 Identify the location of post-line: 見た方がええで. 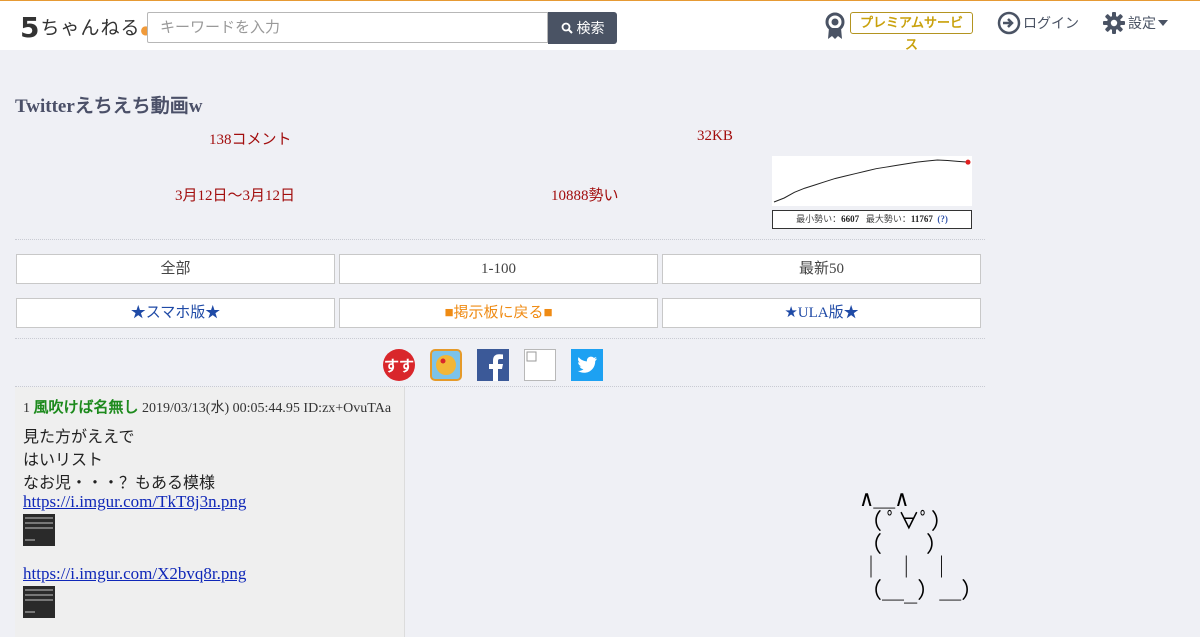
(79, 436).